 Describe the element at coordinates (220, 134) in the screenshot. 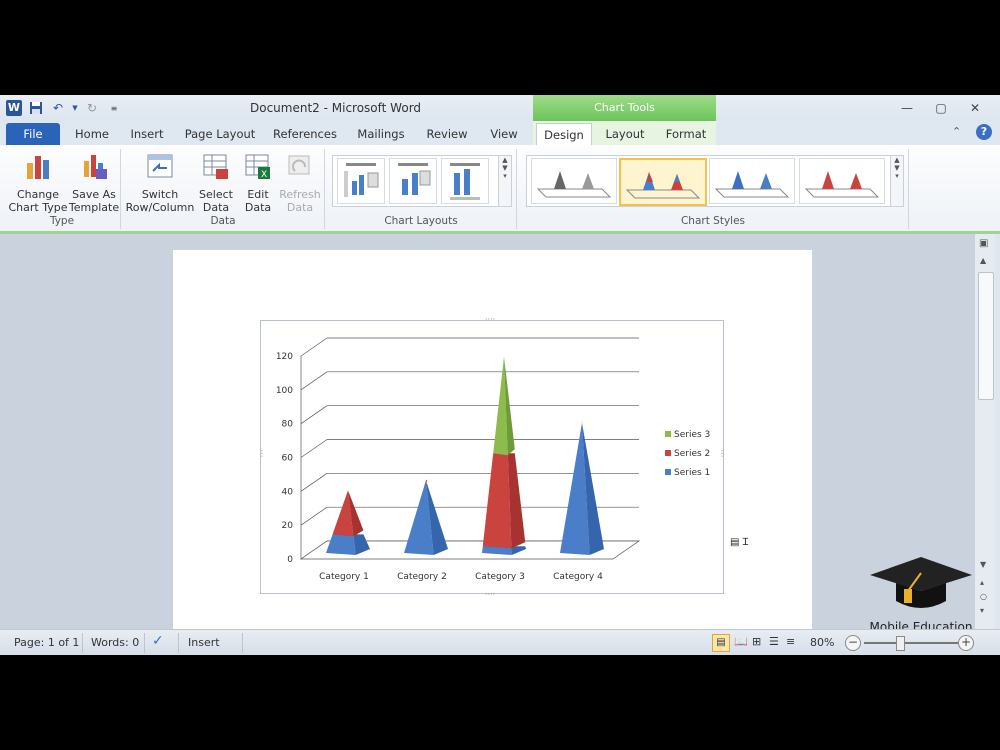

I see `tab-page-layout: Page Layout` at that location.